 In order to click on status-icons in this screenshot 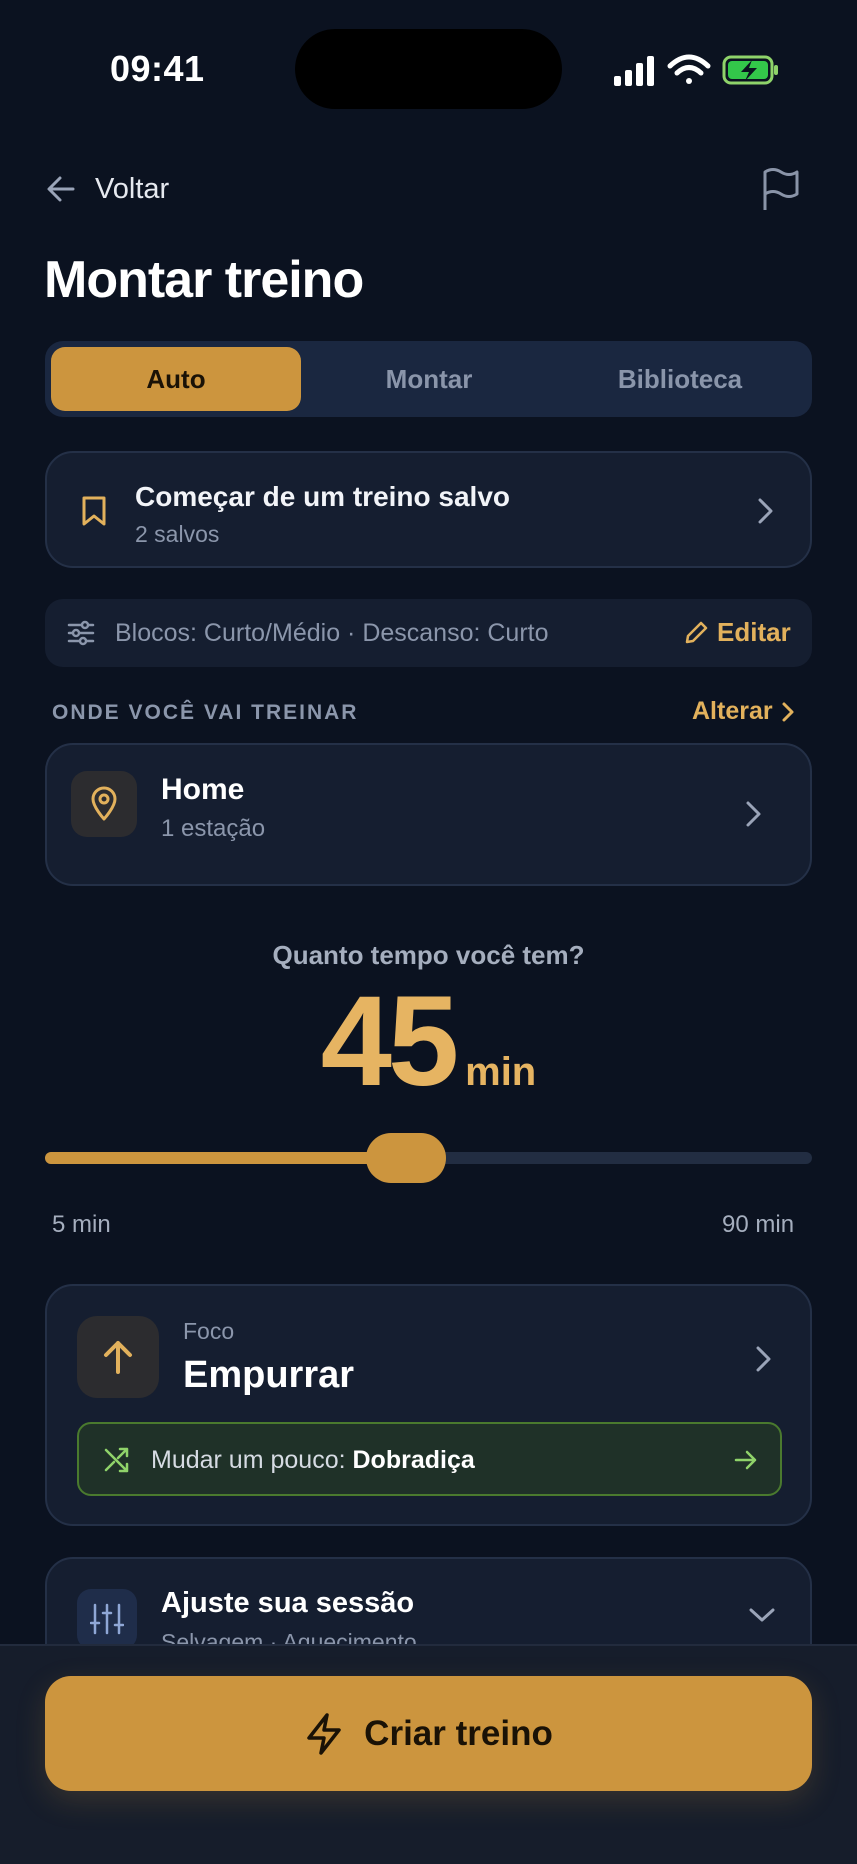, I will do `click(697, 70)`.